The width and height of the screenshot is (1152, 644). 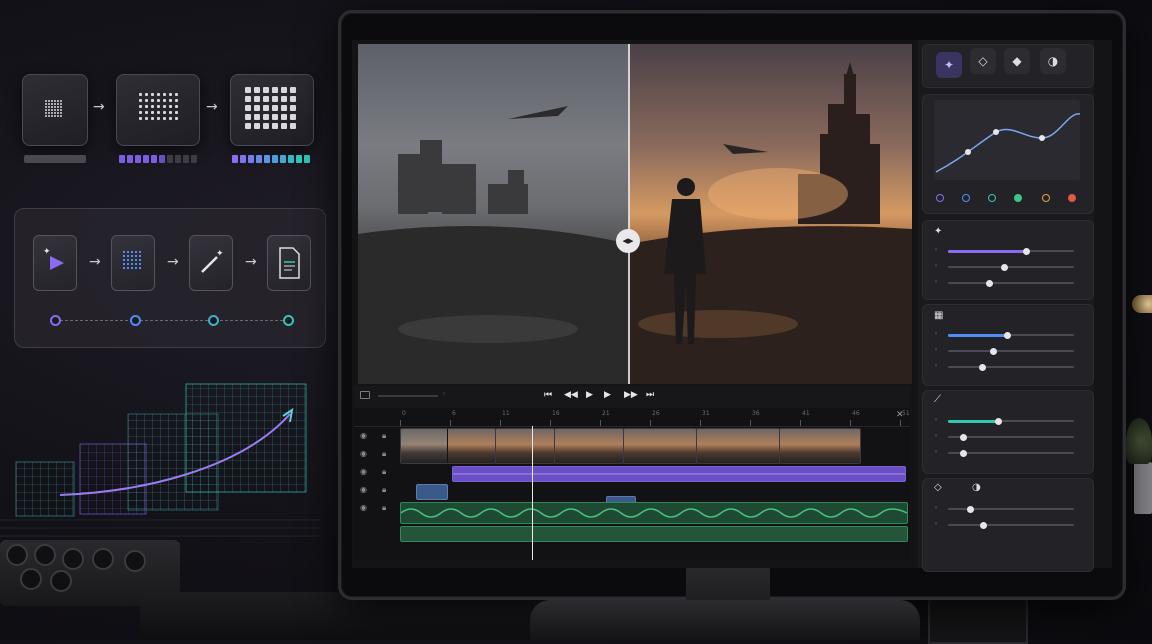 I want to click on step-forward-double-icon: ▶▶, so click(x=631, y=395).